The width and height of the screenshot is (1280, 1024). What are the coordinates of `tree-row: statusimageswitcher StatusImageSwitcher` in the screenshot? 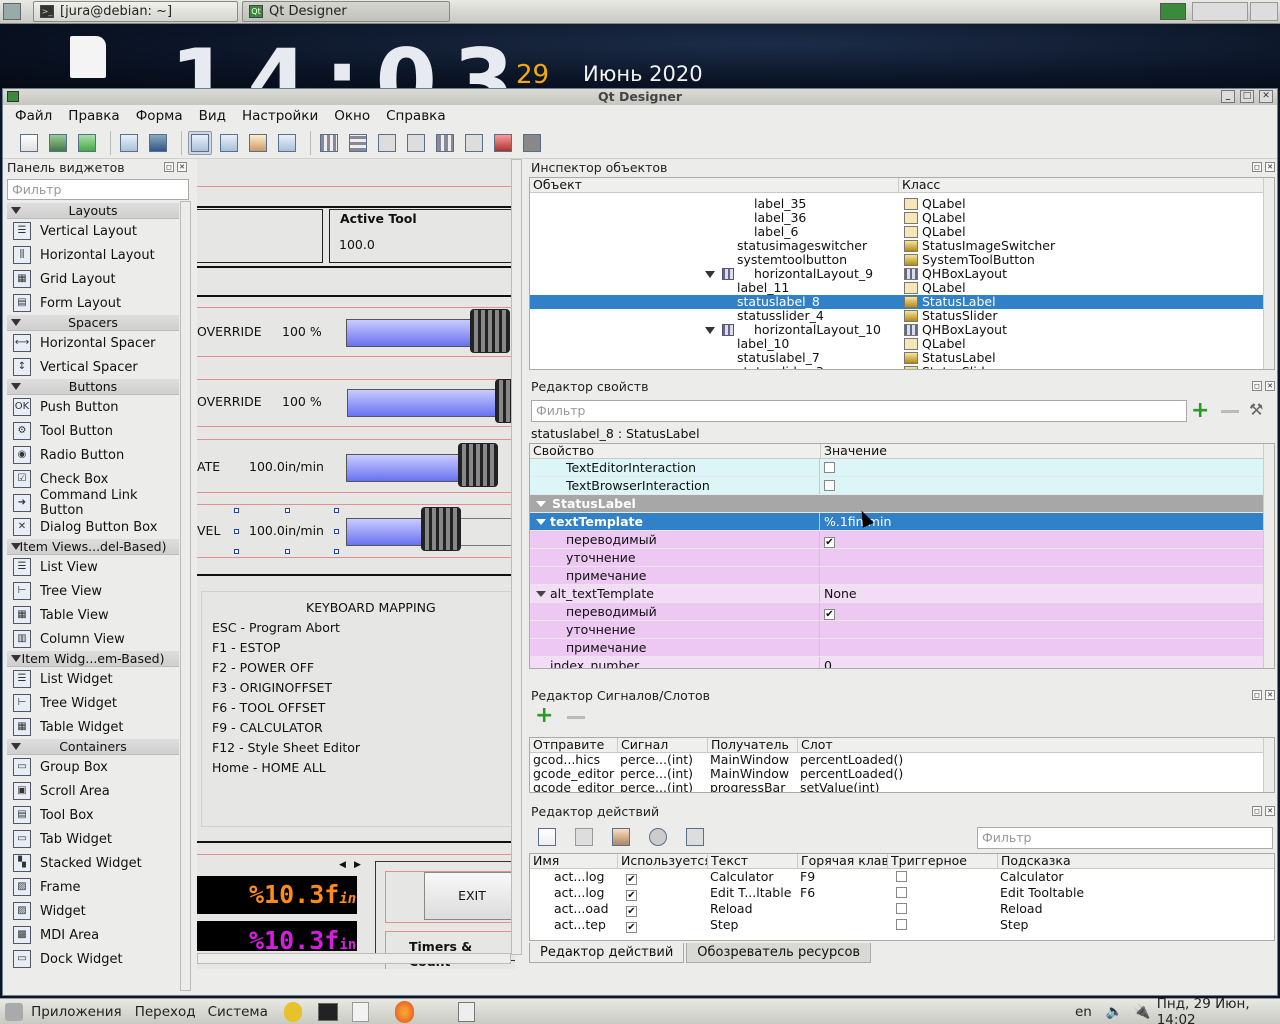 It's located at (902, 246).